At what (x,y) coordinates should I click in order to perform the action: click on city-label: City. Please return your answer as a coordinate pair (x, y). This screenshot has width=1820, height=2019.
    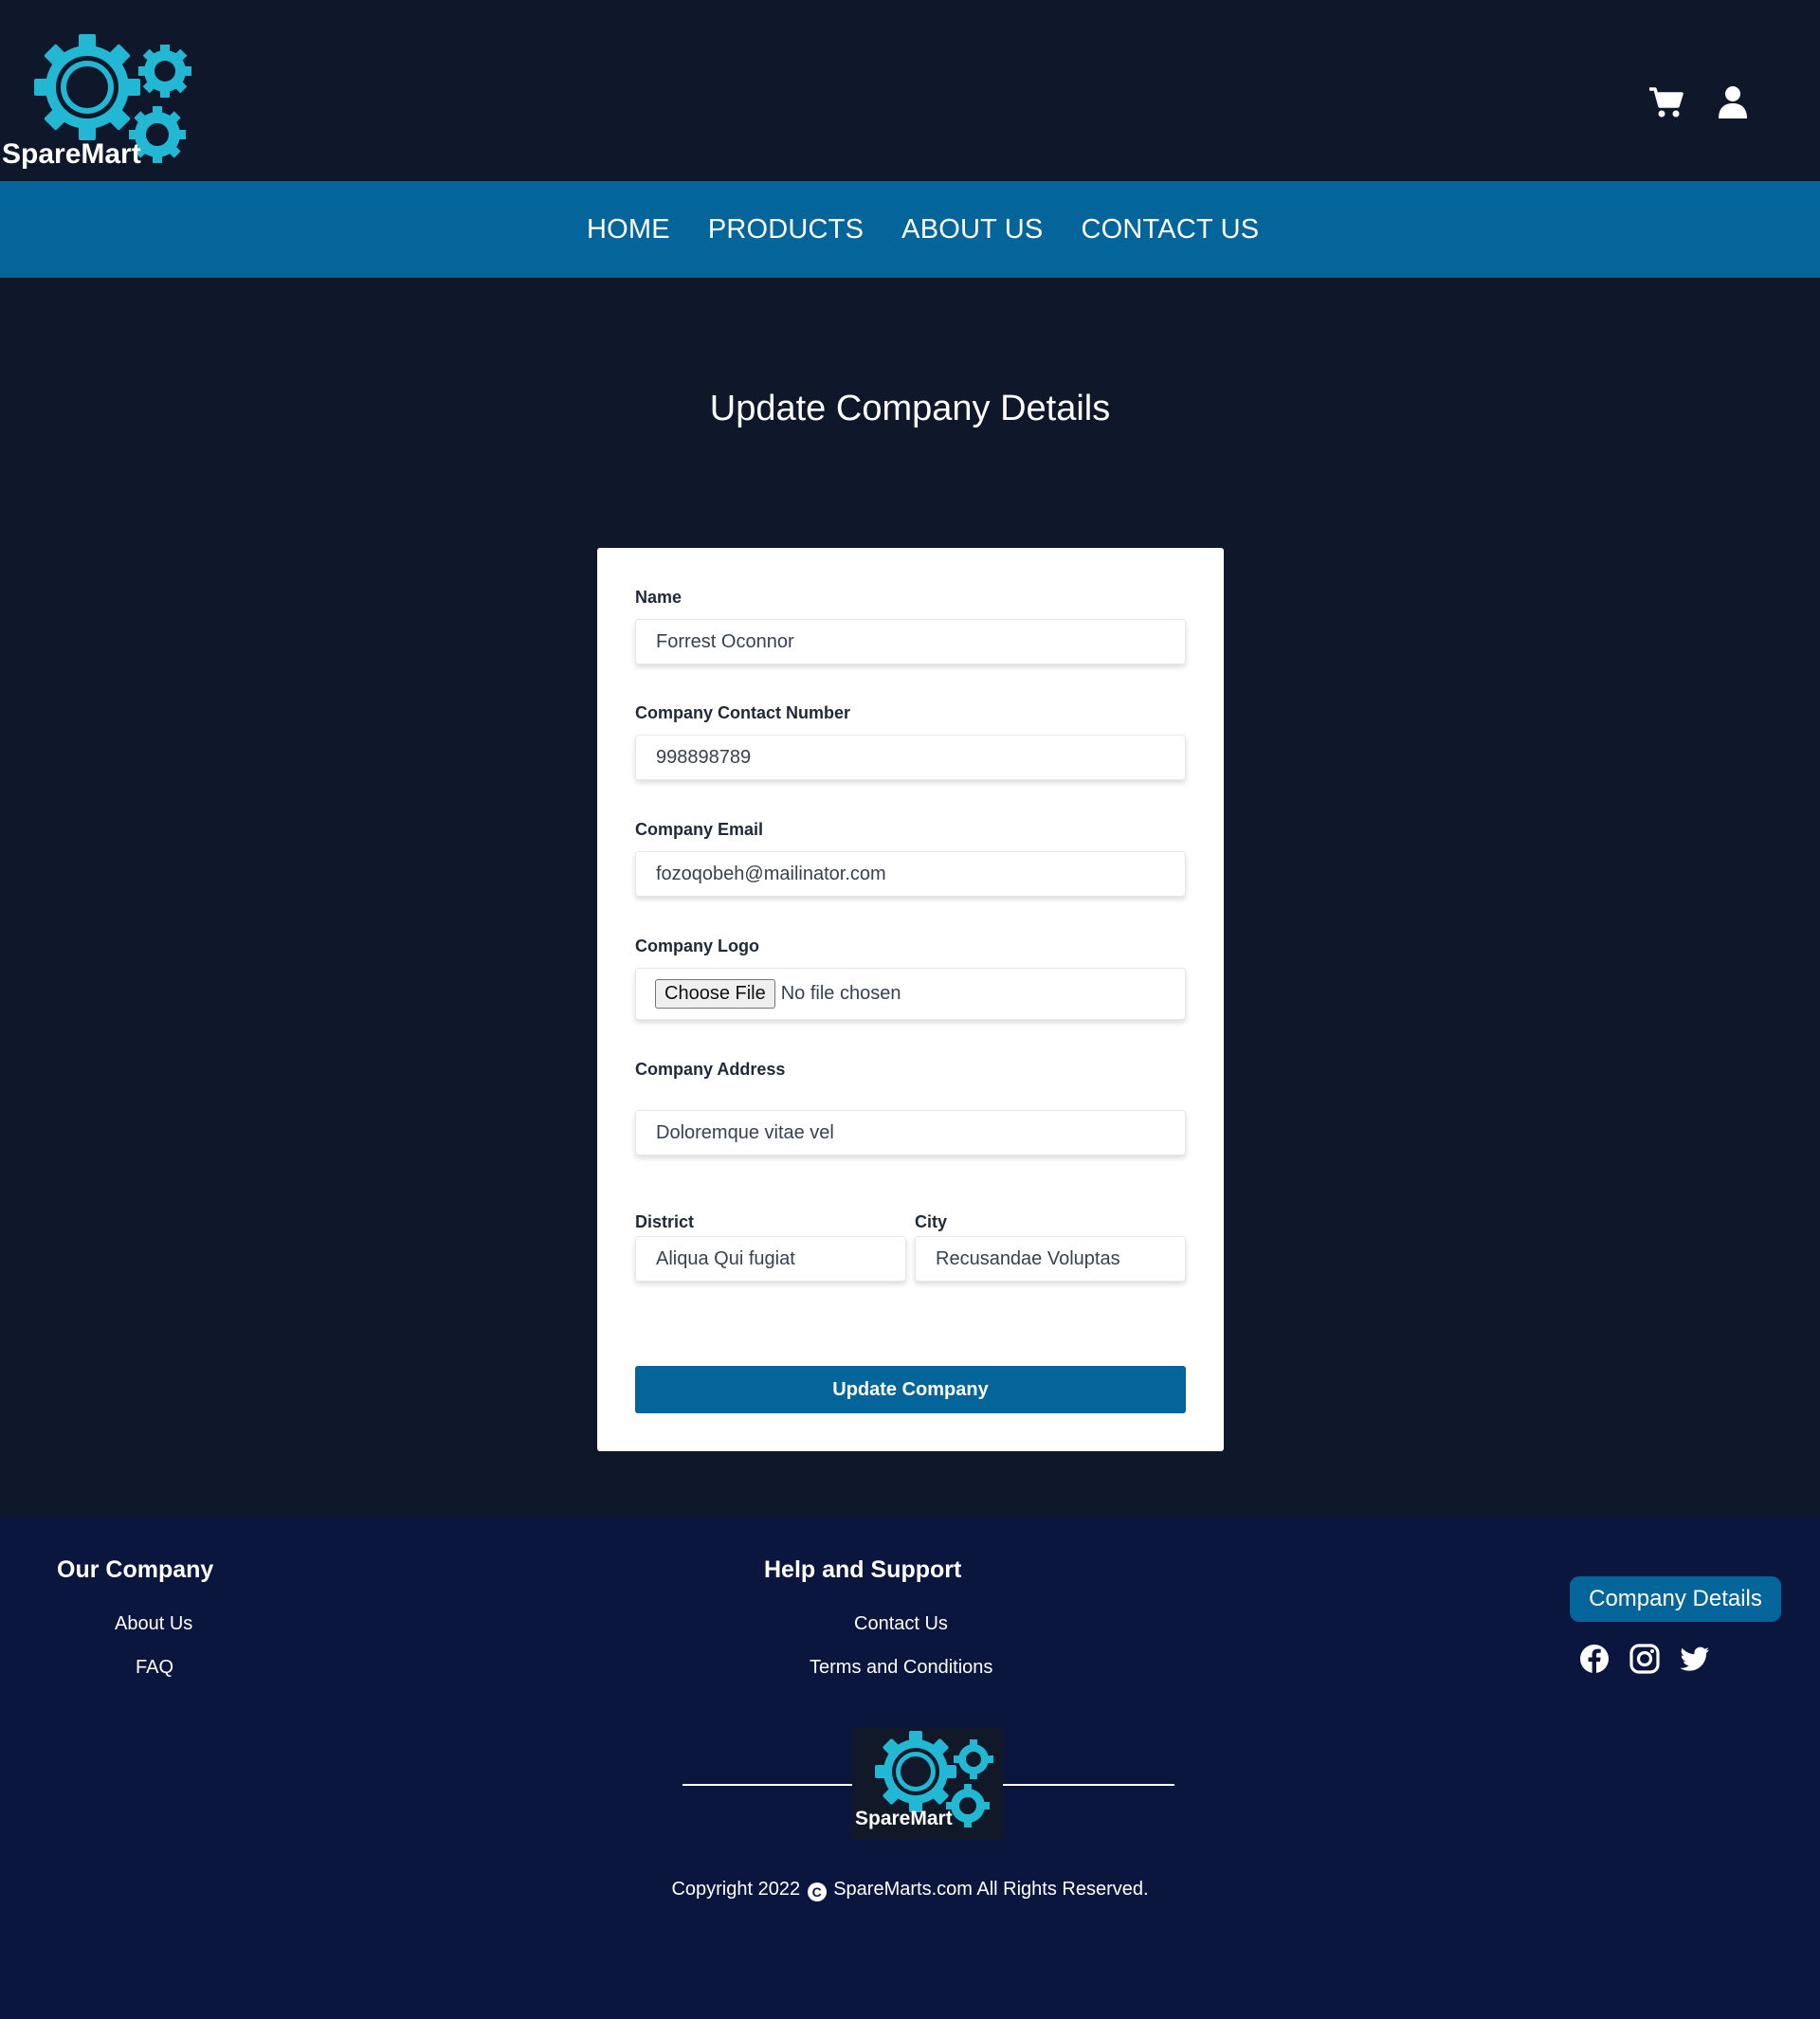
    Looking at the image, I should click on (931, 1221).